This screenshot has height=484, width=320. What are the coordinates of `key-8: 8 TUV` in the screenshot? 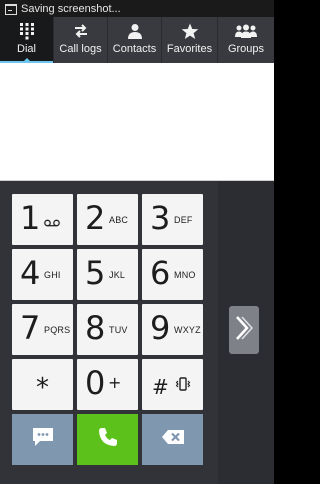 It's located at (107, 329).